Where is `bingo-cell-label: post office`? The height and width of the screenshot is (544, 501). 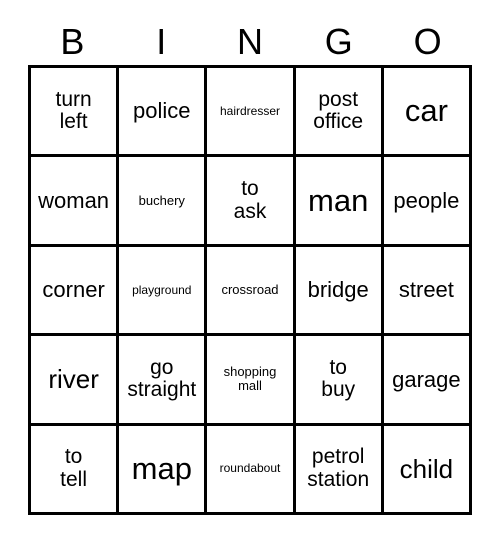 bingo-cell-label: post office is located at coordinates (338, 110).